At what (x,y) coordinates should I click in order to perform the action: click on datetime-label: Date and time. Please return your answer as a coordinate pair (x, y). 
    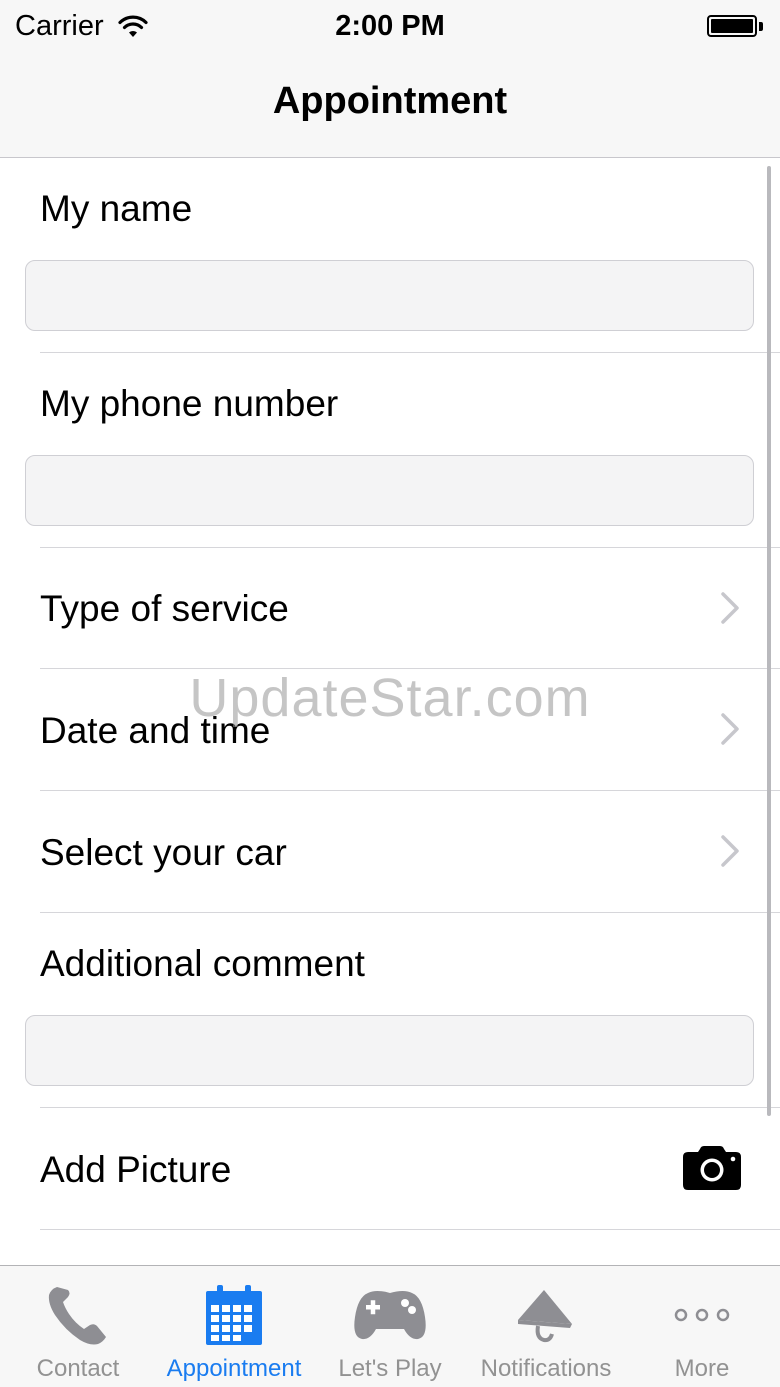
    Looking at the image, I should click on (155, 730).